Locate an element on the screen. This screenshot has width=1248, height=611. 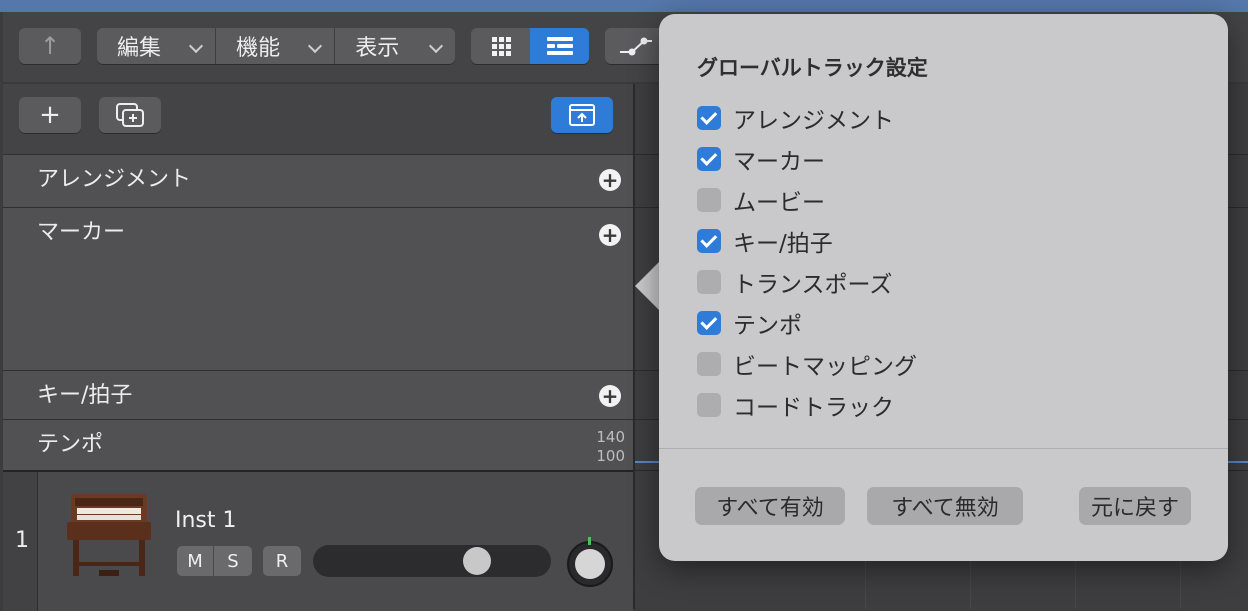
option-signature: キー/拍子 is located at coordinates (765, 241).